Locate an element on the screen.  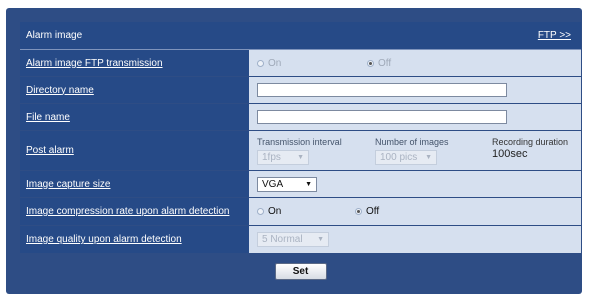
set-button: Set is located at coordinates (300, 271).